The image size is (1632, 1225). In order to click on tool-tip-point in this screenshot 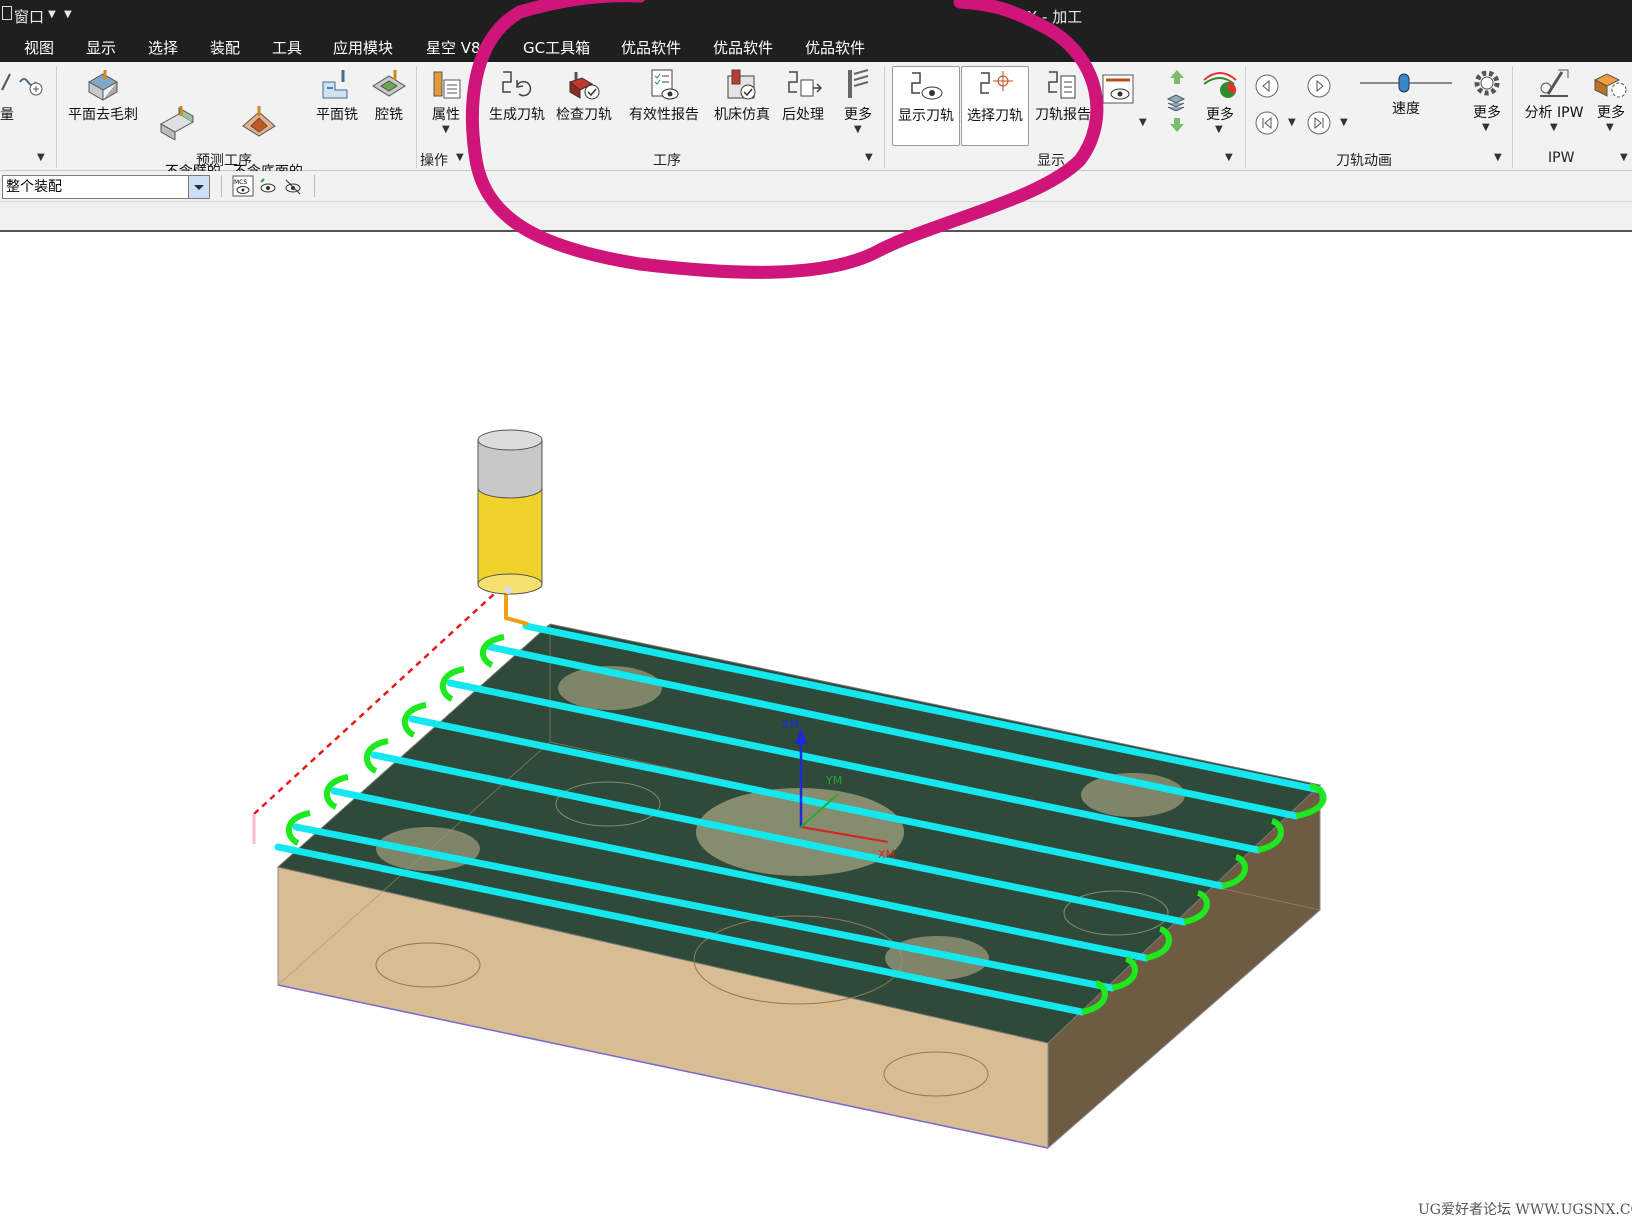, I will do `click(508, 590)`.